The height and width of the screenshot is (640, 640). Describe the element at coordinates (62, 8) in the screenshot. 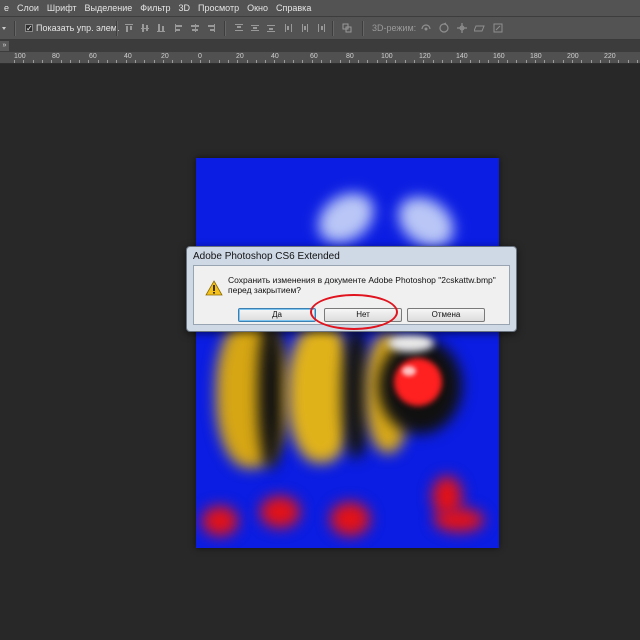

I see `menu-type: Шрифт` at that location.